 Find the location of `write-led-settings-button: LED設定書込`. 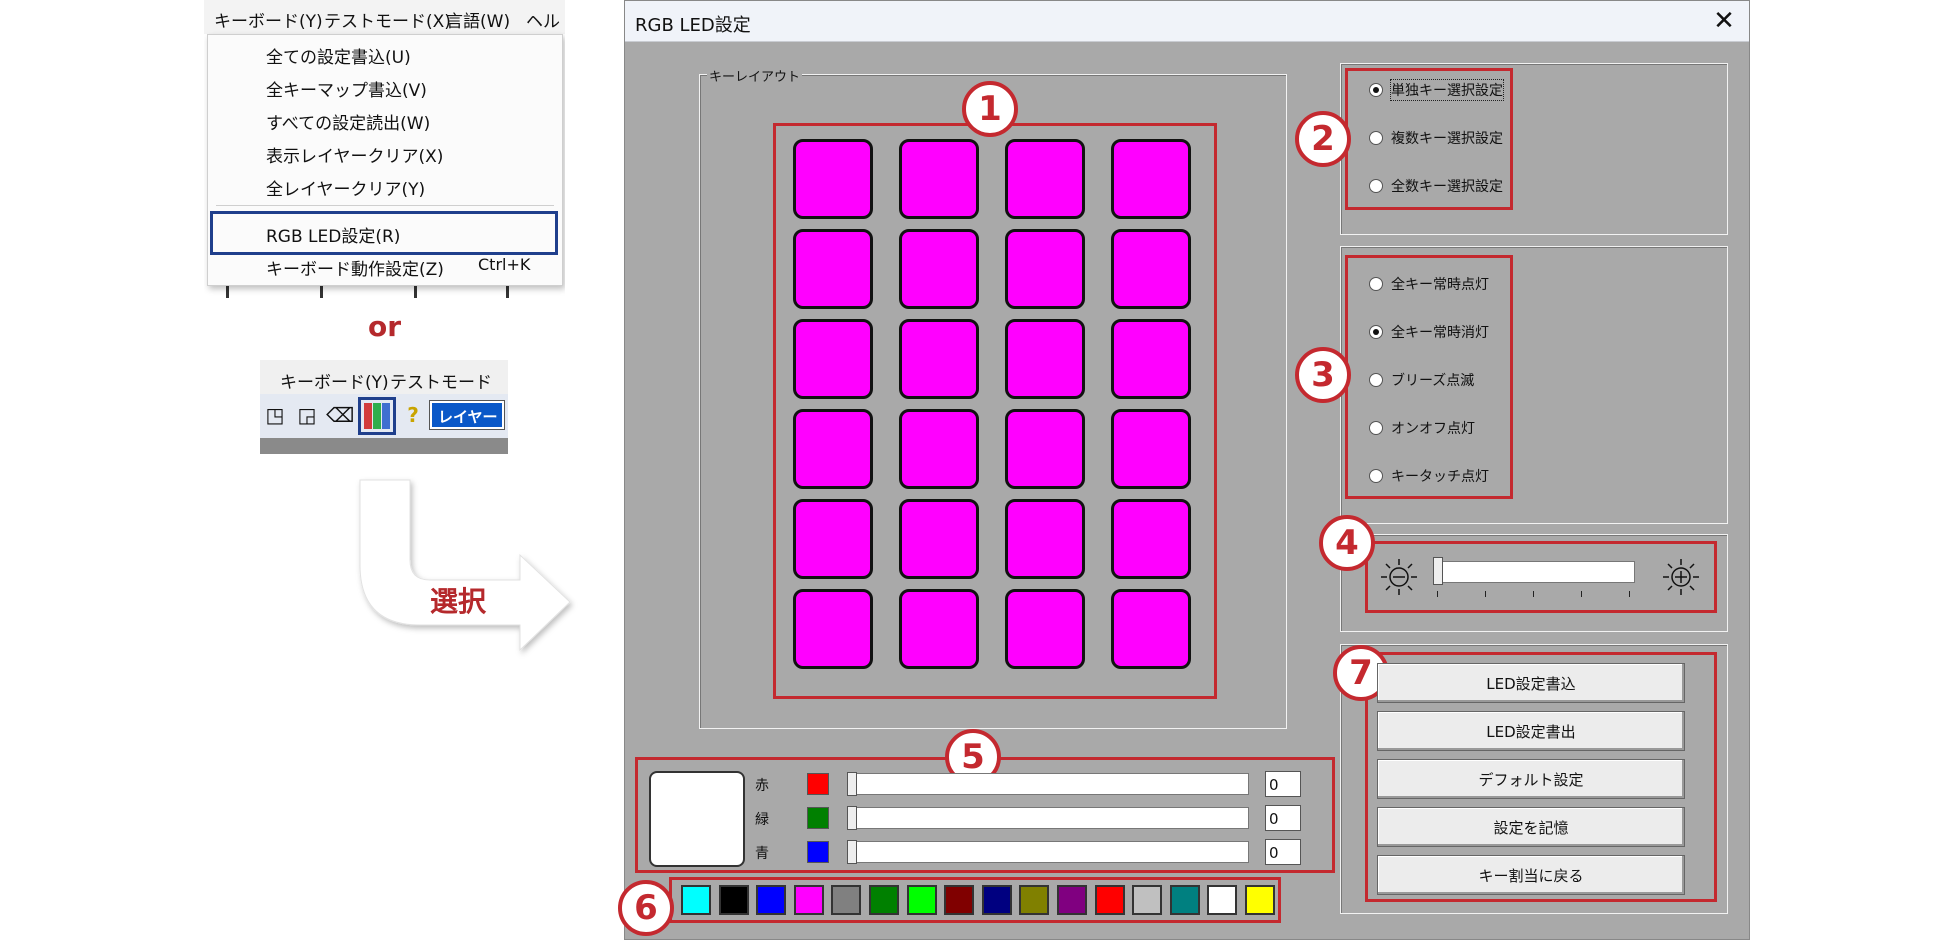

write-led-settings-button: LED設定書込 is located at coordinates (1531, 683).